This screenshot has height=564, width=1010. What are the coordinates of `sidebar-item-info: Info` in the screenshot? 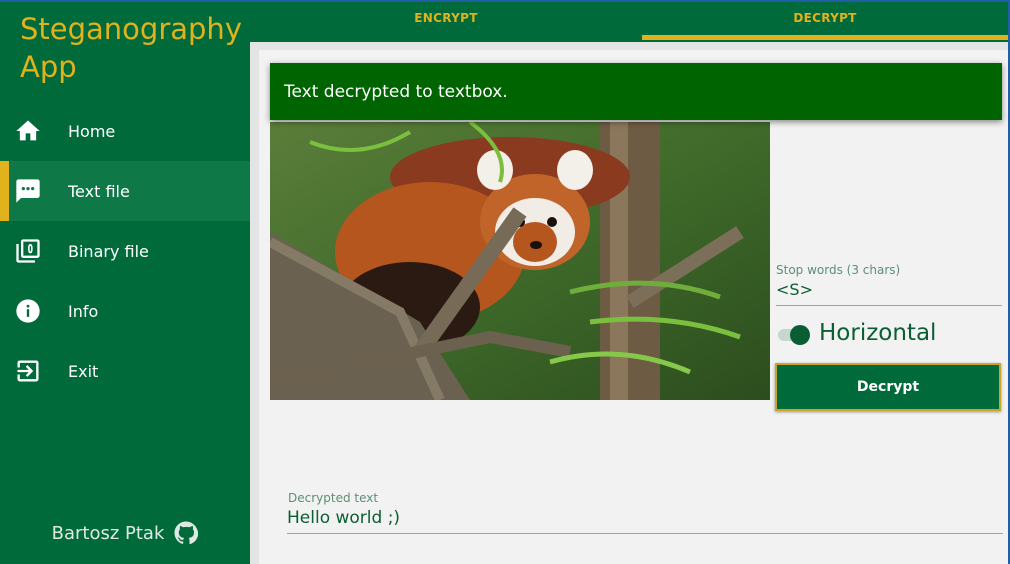 It's located at (125, 311).